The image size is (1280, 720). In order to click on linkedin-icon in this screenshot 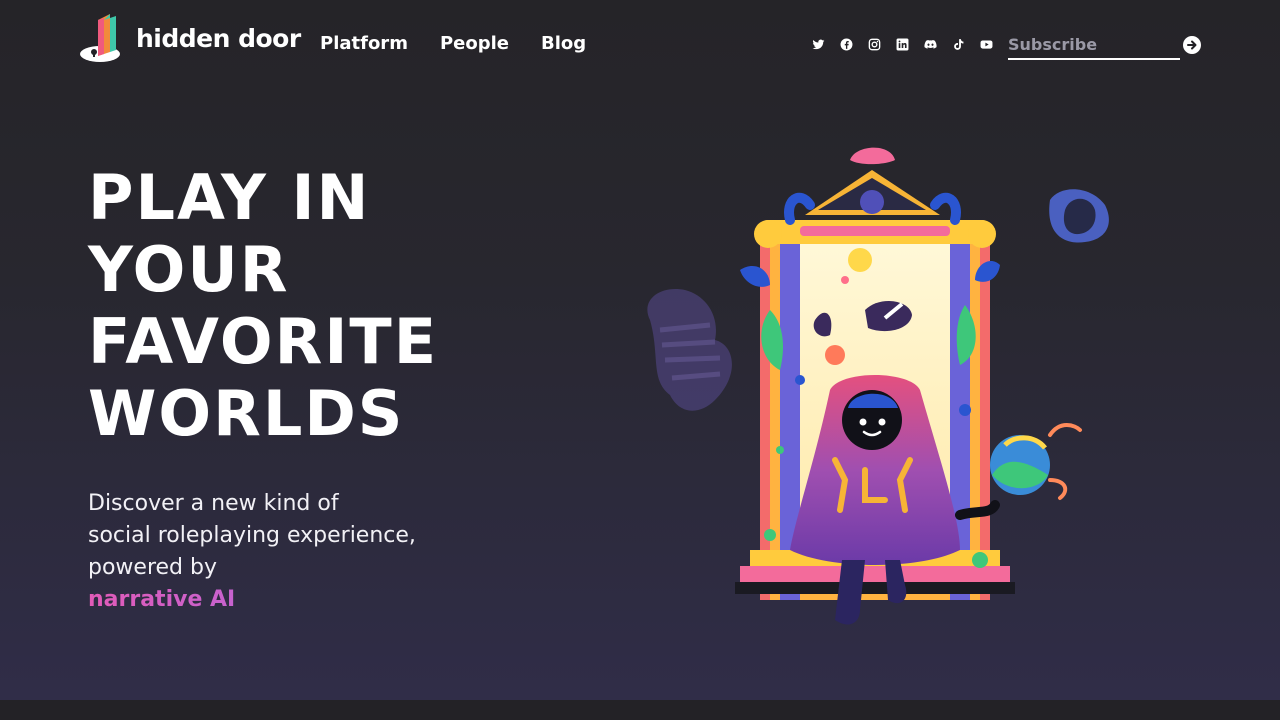, I will do `click(902, 44)`.